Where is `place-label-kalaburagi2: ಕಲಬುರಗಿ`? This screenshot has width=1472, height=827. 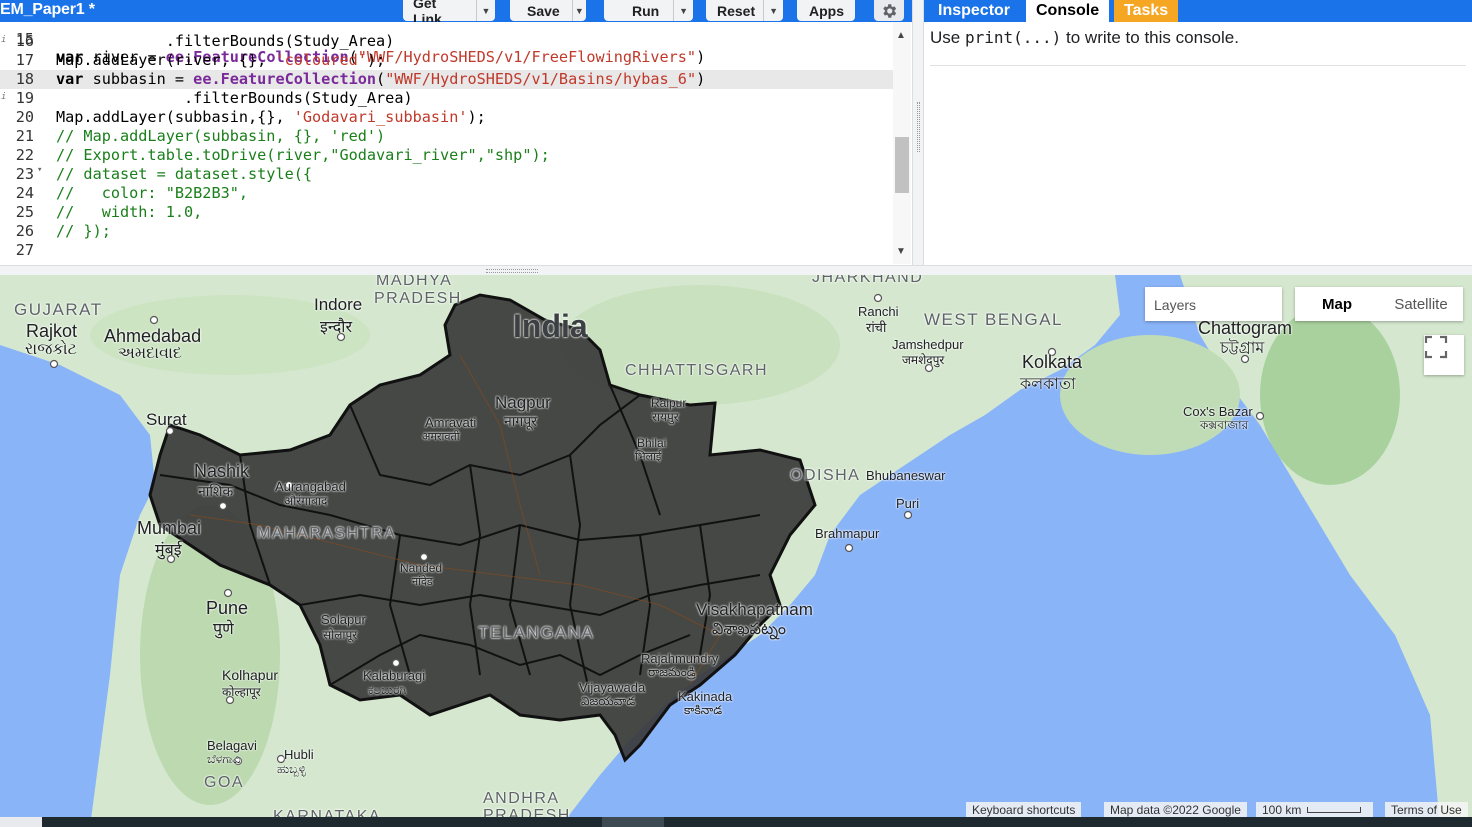 place-label-kalaburagi2: ಕಲಬುರಗಿ is located at coordinates (387, 690).